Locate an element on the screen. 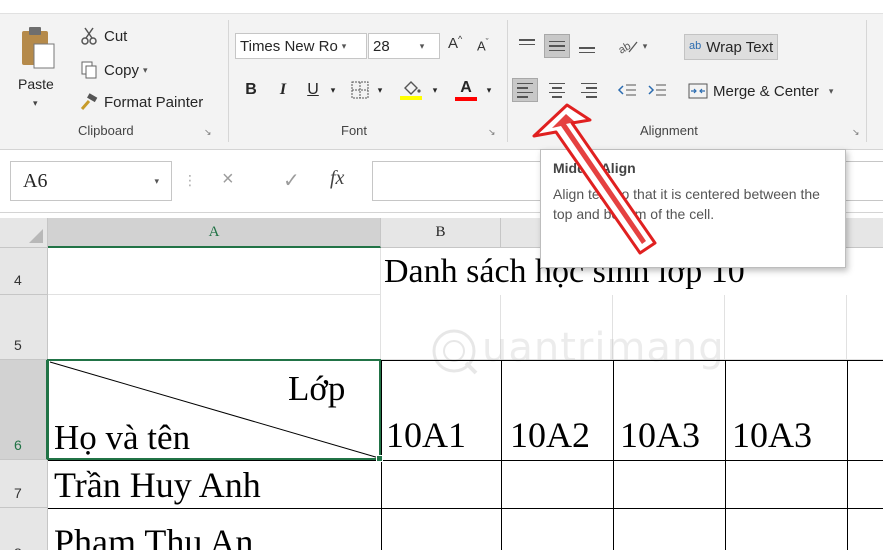  orientation-button: ab ▾ is located at coordinates (632, 46).